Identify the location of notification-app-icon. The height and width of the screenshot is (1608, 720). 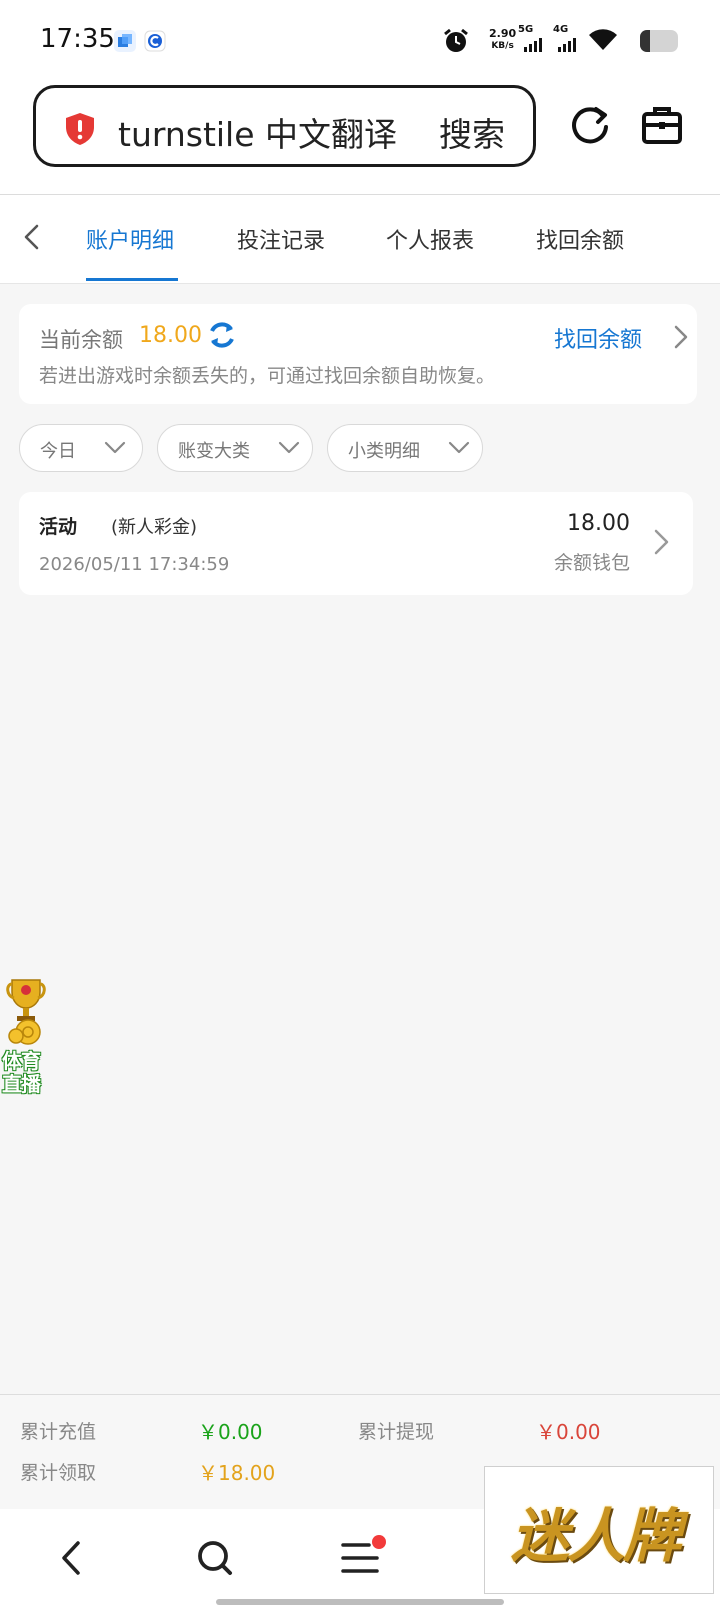
(125, 41).